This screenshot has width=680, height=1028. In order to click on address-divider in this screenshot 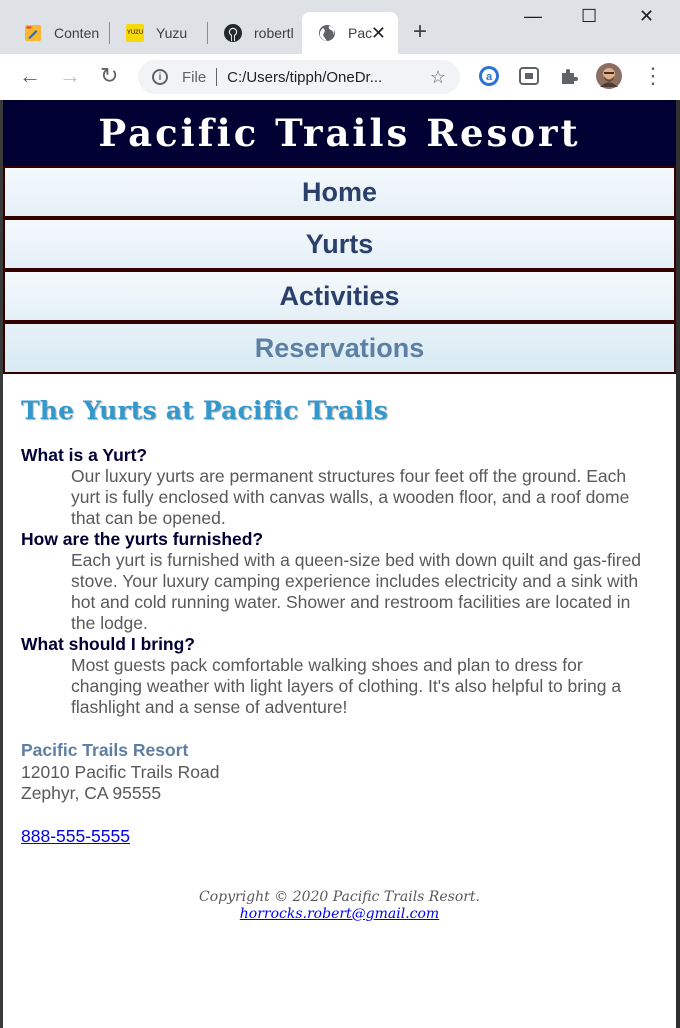, I will do `click(217, 77)`.